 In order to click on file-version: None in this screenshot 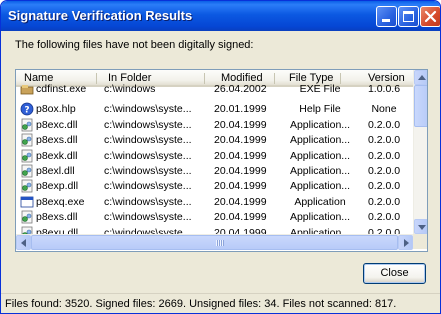, I will do `click(384, 109)`.